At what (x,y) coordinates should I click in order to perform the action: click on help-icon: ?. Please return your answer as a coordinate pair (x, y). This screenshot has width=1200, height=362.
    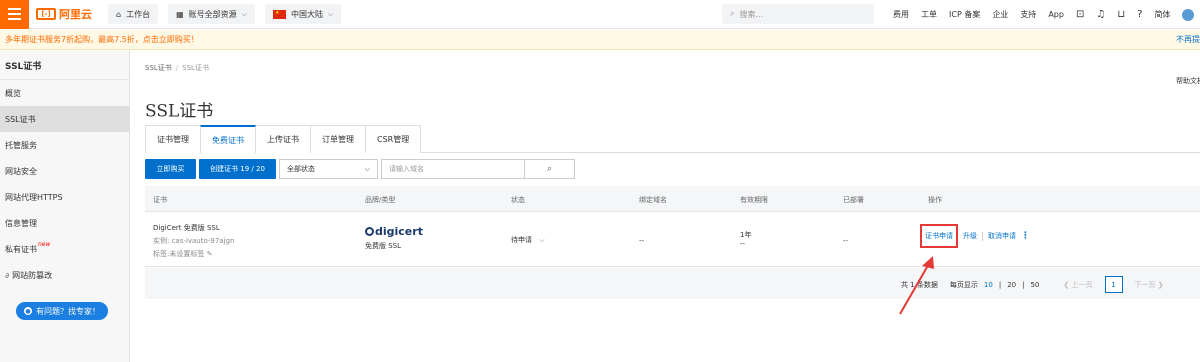
    Looking at the image, I should click on (1139, 14).